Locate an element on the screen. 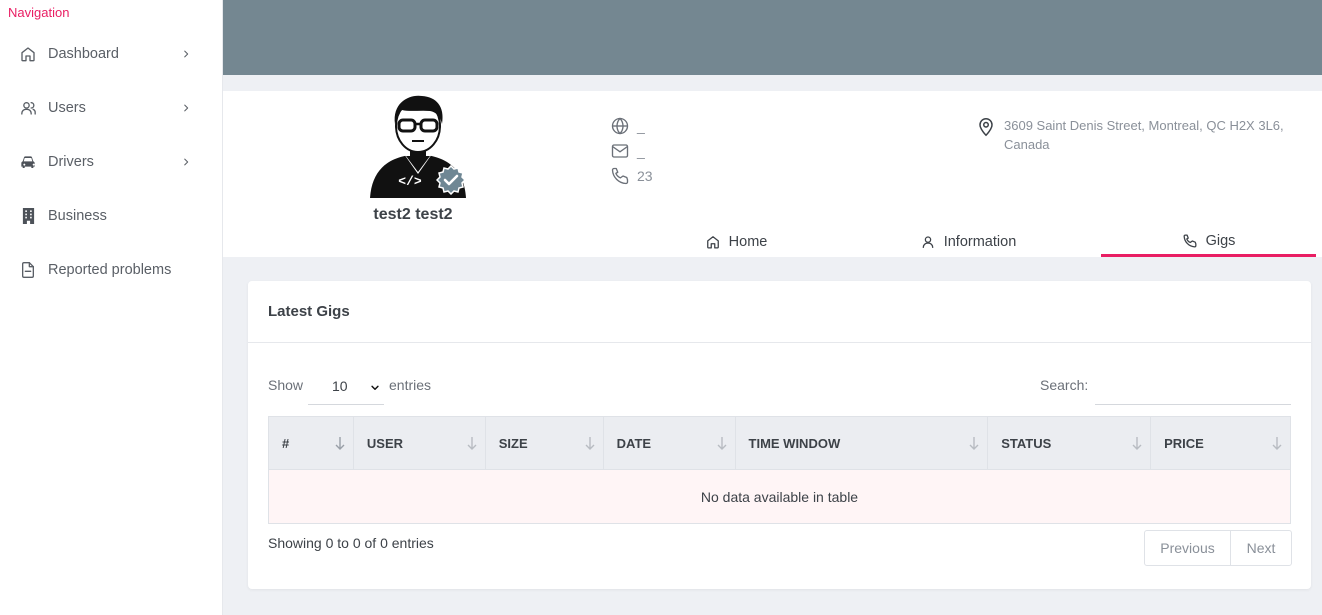 This screenshot has height=615, width=1322. contact-email: _ is located at coordinates (627, 151).